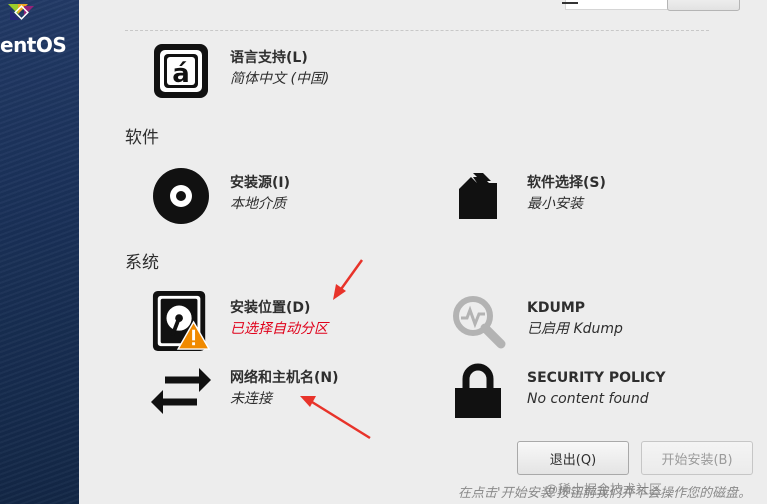 The image size is (767, 504). What do you see at coordinates (573, 458) in the screenshot?
I see `quit-button: 退出(Q)` at bounding box center [573, 458].